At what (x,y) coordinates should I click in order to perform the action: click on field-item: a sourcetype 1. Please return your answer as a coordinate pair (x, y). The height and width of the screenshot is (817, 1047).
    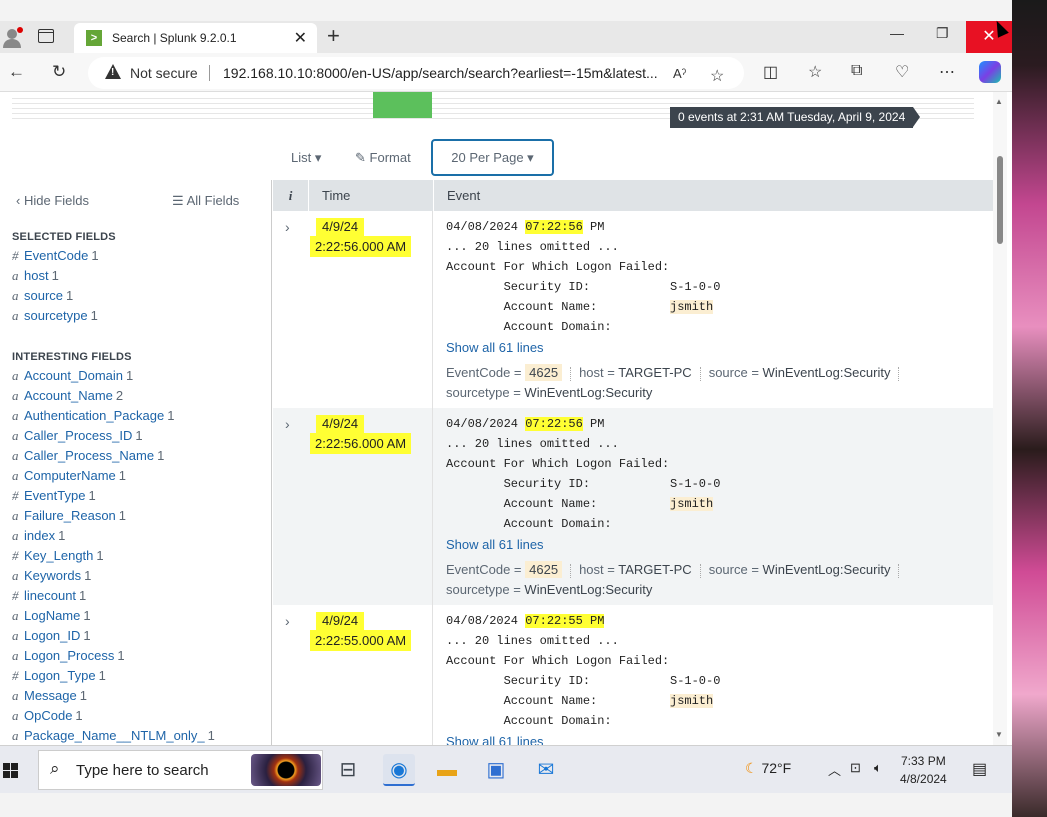
    Looking at the image, I should click on (55, 318).